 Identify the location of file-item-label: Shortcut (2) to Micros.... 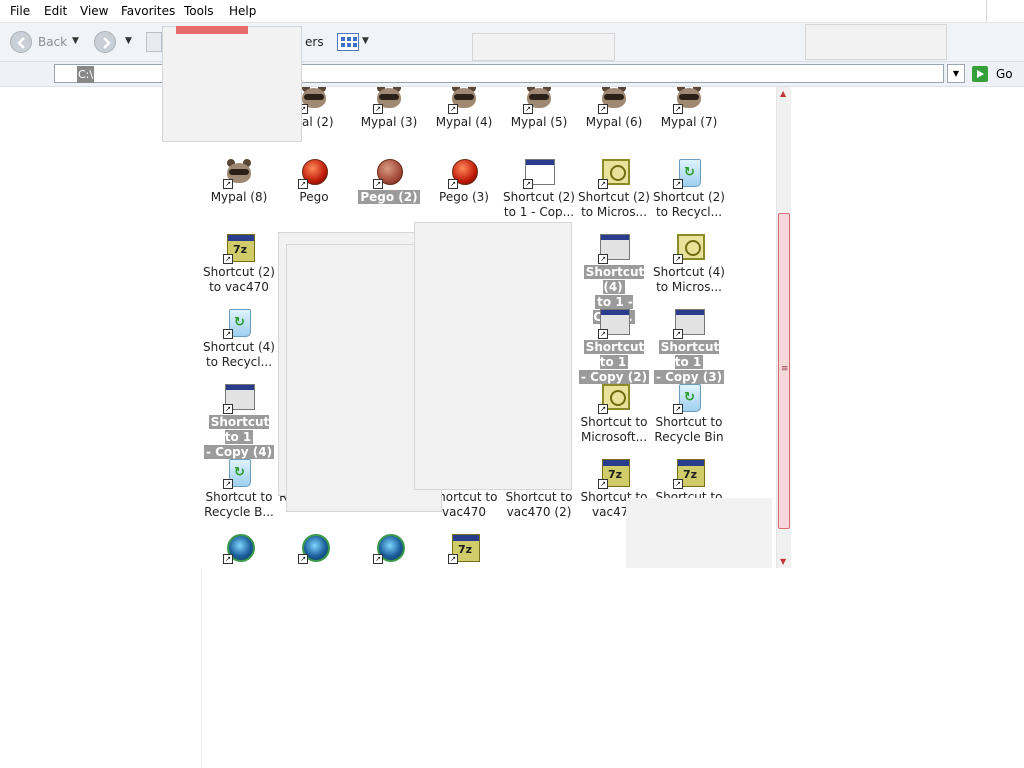
(614, 205).